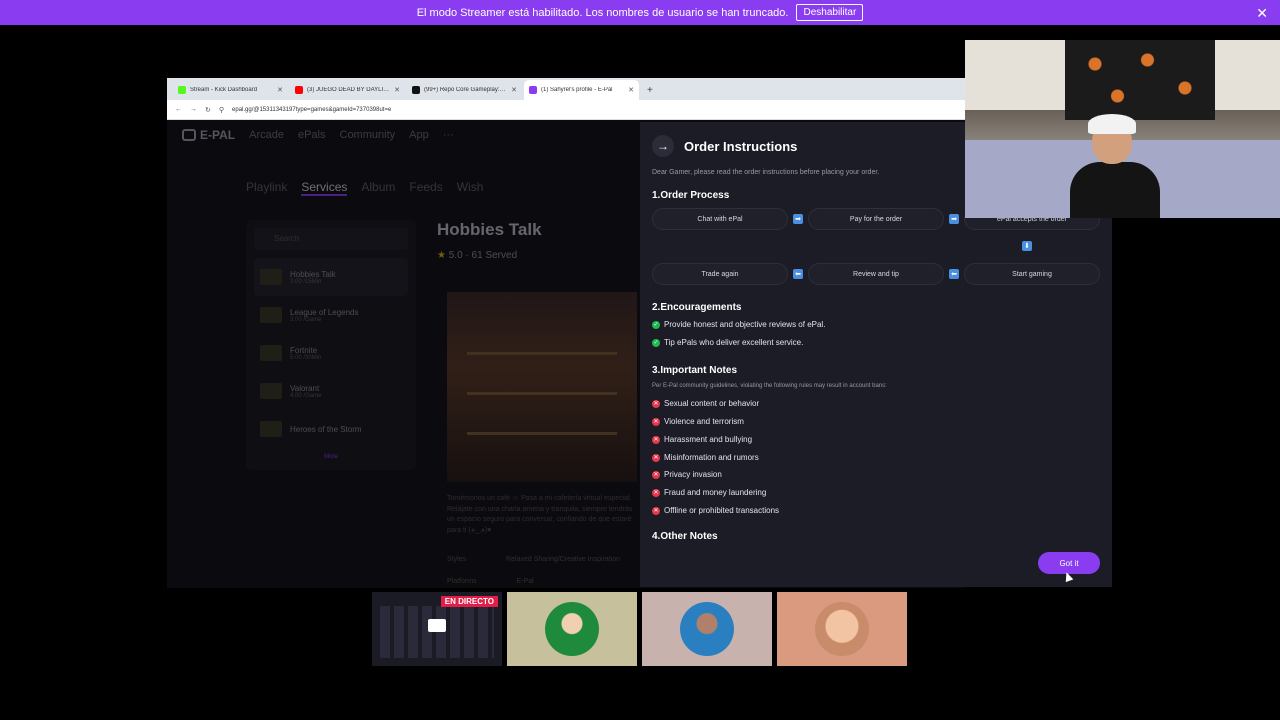 The height and width of the screenshot is (720, 1280). What do you see at coordinates (533, 90) in the screenshot?
I see `epal-favicon-icon` at bounding box center [533, 90].